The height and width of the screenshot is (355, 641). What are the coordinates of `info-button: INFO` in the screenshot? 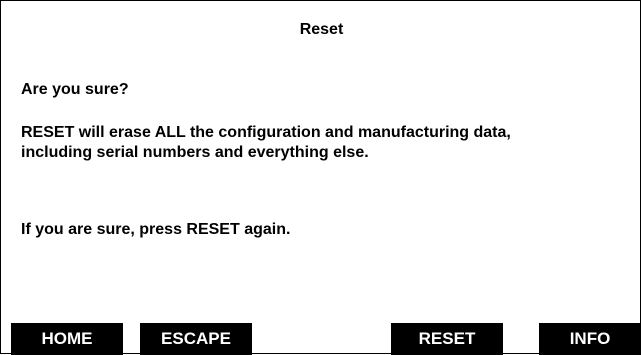 It's located at (590, 339).